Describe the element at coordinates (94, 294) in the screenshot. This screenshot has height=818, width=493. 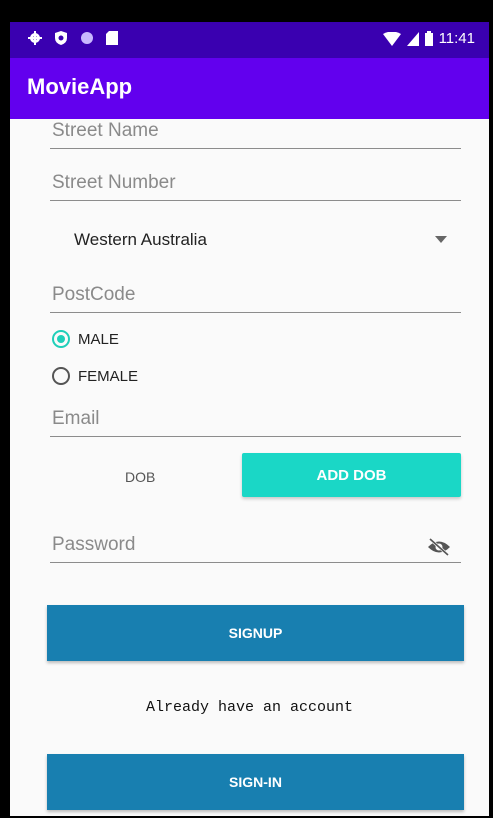
I see `postcode-placeholder: PostCode` at that location.